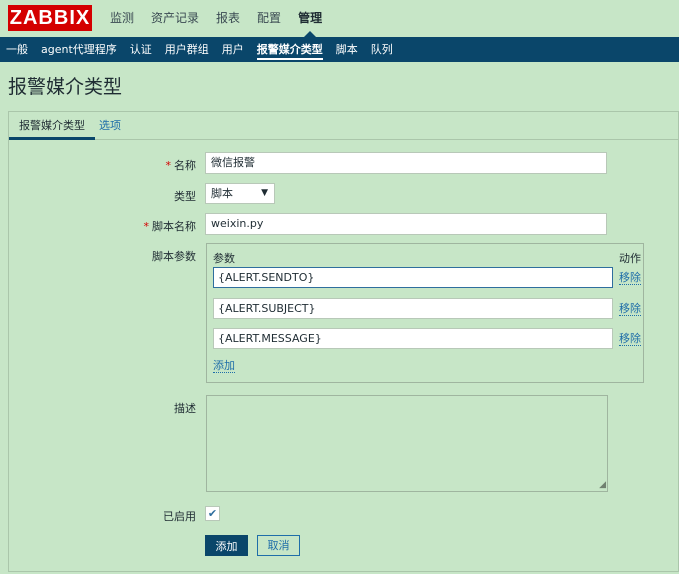  What do you see at coordinates (122, 18) in the screenshot?
I see `main-nav-monitoring: 监测` at bounding box center [122, 18].